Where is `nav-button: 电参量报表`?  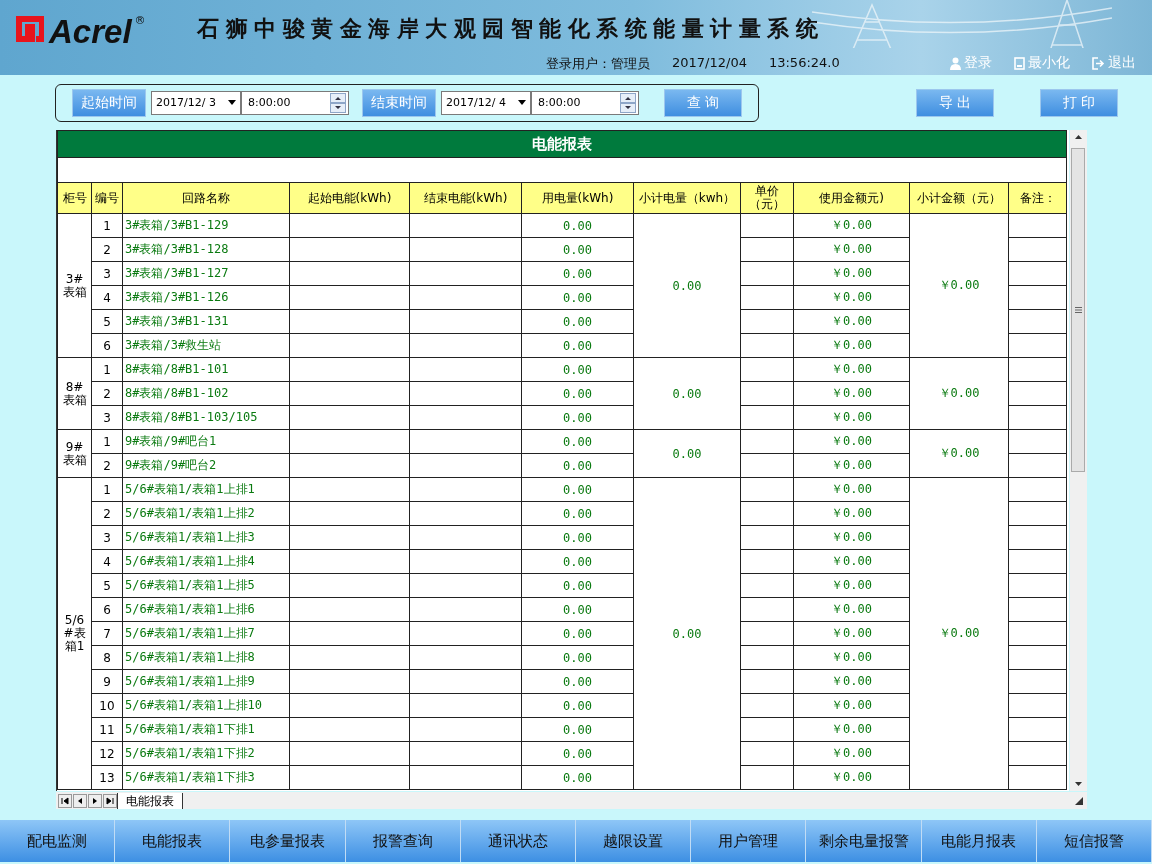
nav-button: 电参量报表 is located at coordinates (288, 841).